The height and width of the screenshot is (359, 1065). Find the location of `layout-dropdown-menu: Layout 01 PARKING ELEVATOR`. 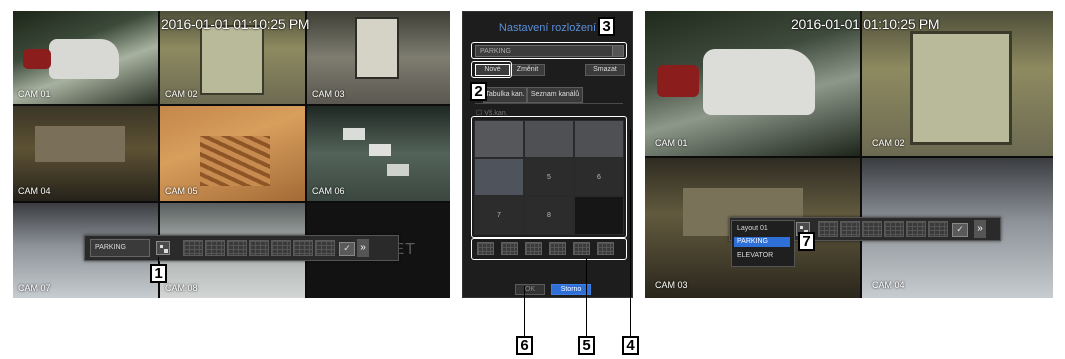

layout-dropdown-menu: Layout 01 PARKING ELEVATOR is located at coordinates (763, 243).